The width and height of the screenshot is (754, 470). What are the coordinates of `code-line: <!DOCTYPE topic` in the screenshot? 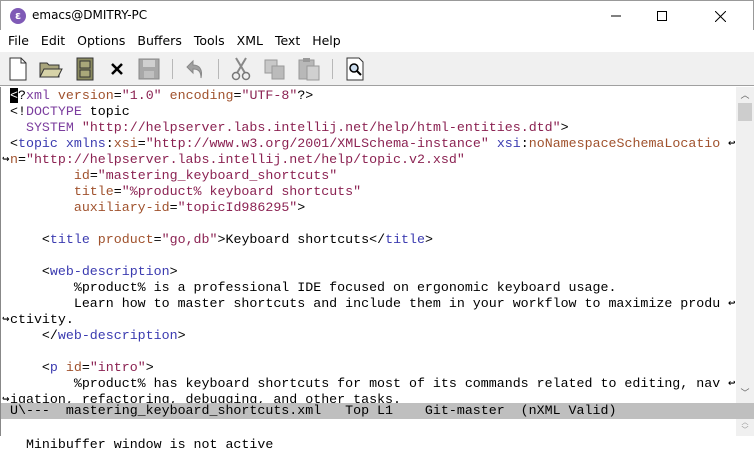 It's located at (365, 112).